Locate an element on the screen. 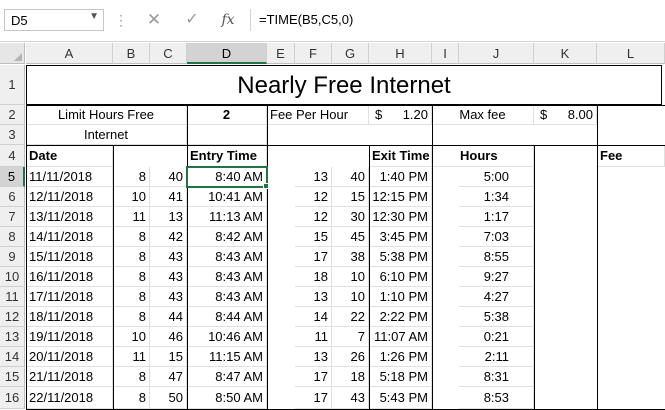 The height and width of the screenshot is (410, 665). border-limit-value is located at coordinates (227, 125).